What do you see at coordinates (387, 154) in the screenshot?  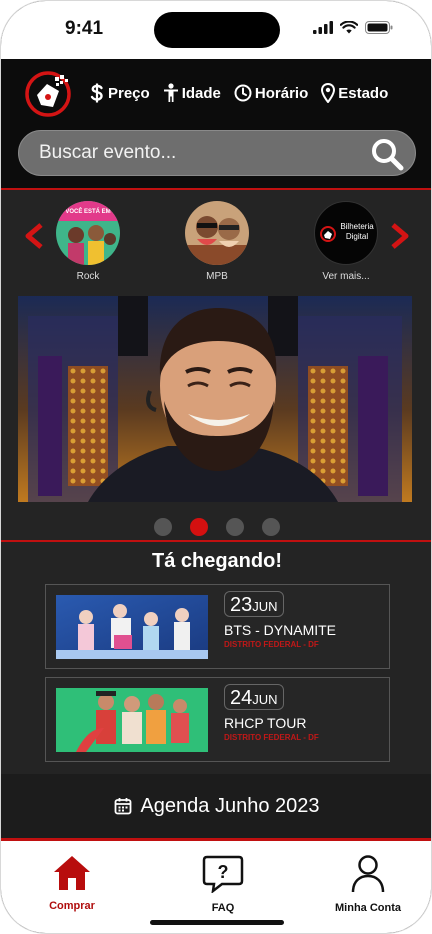 I see `search-icon` at bounding box center [387, 154].